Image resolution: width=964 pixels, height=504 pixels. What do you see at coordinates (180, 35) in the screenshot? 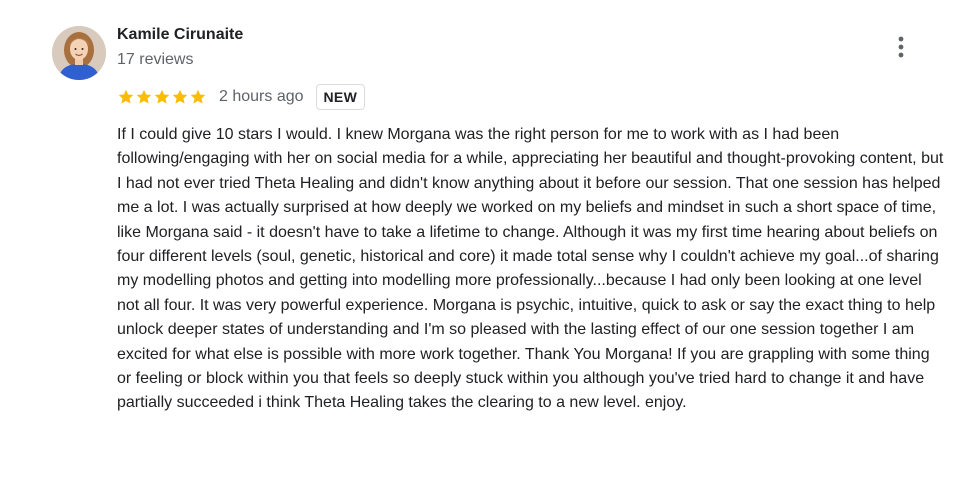
I see `reviewer-name: Kamile Cirunaite` at bounding box center [180, 35].